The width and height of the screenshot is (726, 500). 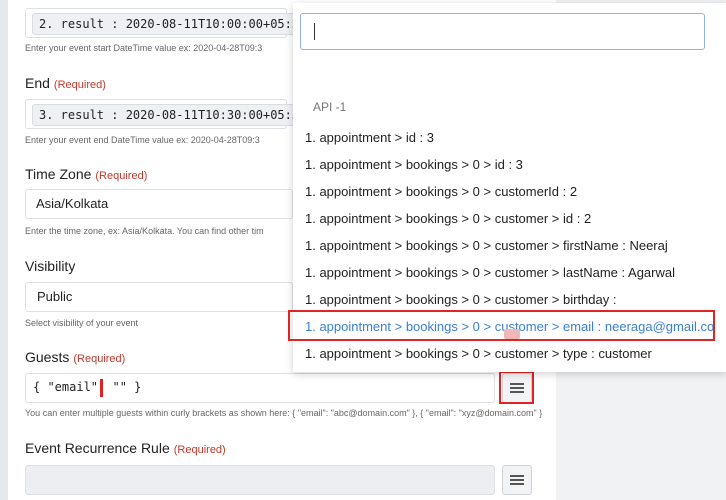 I want to click on dropdown-item: 1. appointment > bookings > 0 > id : 3, so click(x=414, y=164).